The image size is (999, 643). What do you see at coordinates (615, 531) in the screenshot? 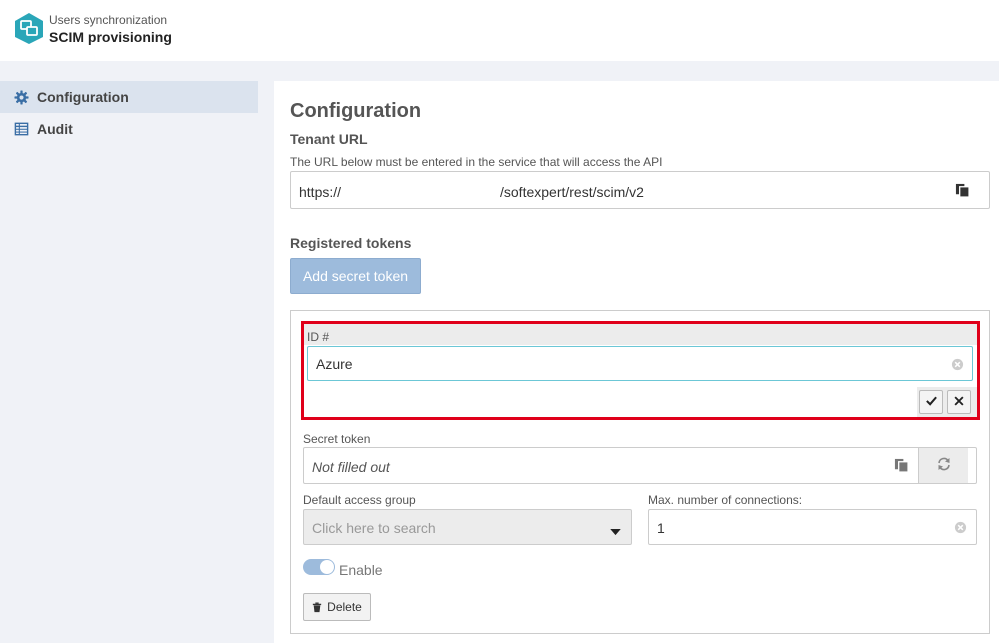
I see `caret-down-icon` at bounding box center [615, 531].